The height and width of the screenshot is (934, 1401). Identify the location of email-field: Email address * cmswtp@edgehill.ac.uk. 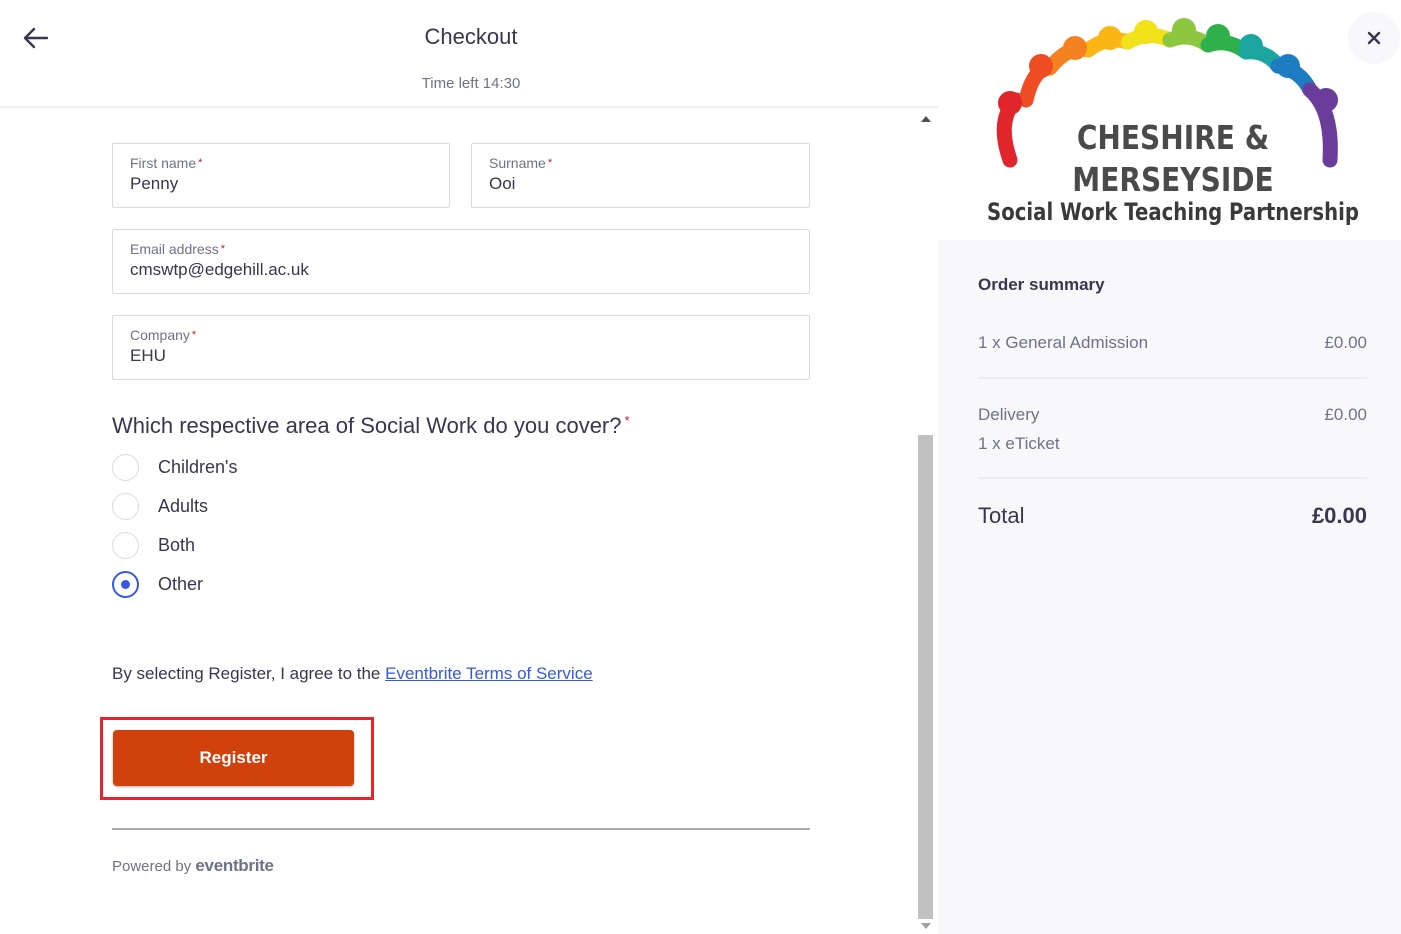
(461, 261).